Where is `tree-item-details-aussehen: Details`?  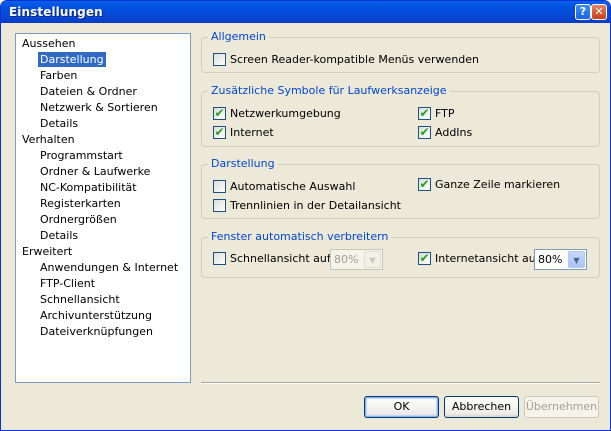 tree-item-details-aussehen: Details is located at coordinates (59, 123).